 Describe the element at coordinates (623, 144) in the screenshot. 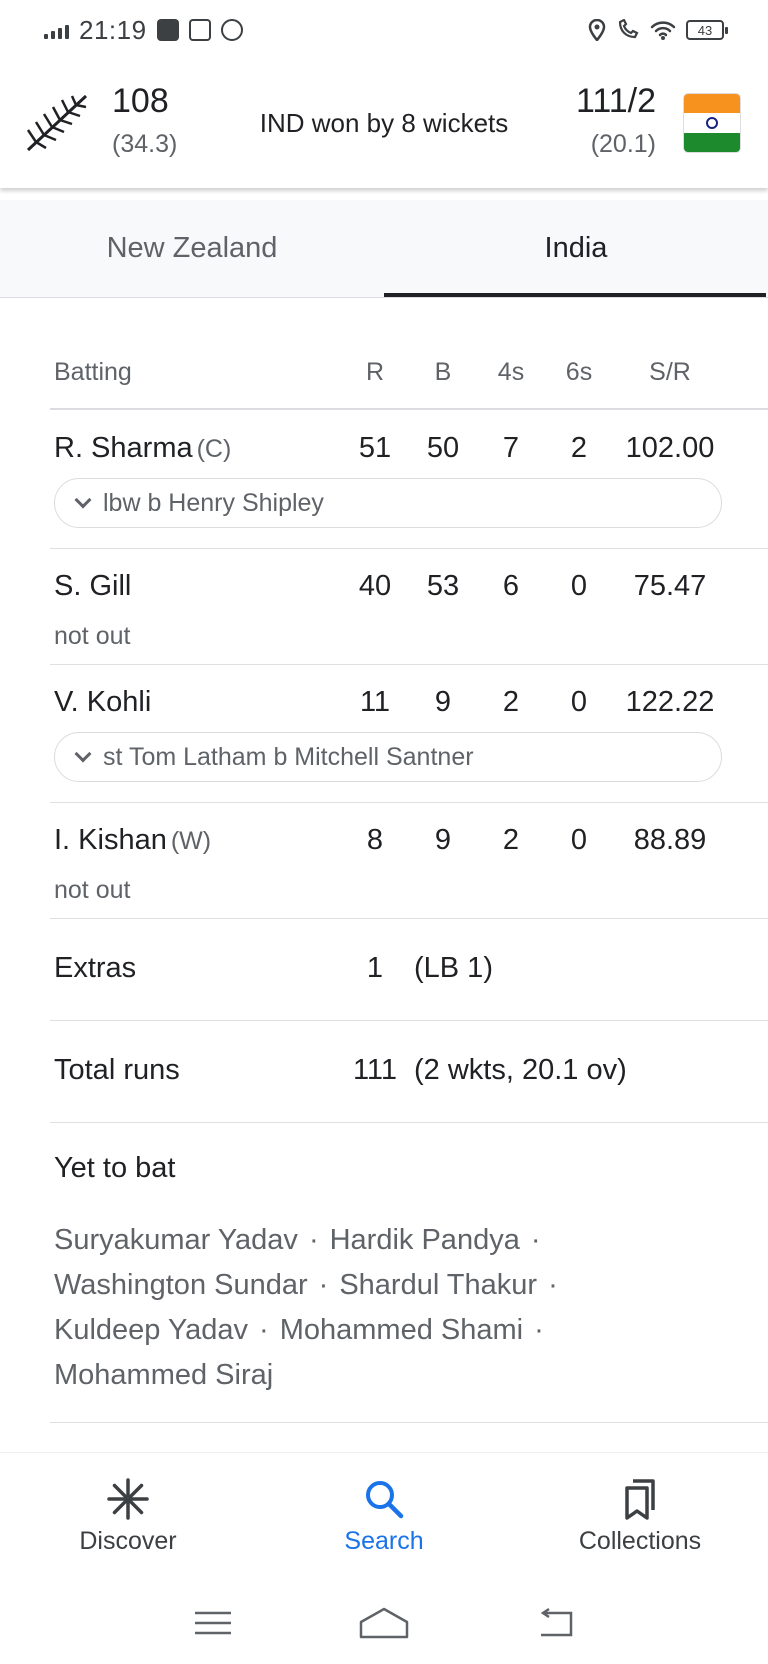

I see `team2-overs: (20.1)` at that location.